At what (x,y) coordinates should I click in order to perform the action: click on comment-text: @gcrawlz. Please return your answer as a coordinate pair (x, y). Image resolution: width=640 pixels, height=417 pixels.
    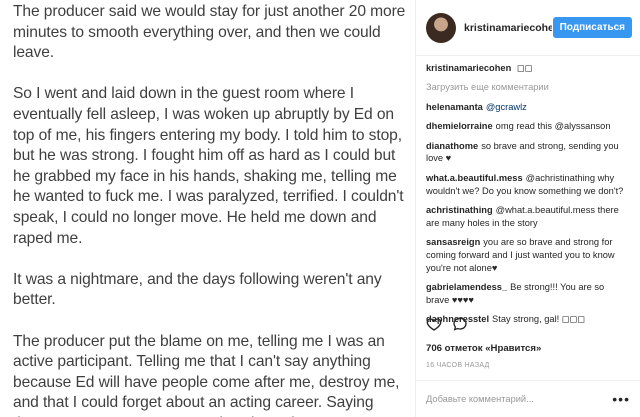
    Looking at the image, I should click on (506, 106).